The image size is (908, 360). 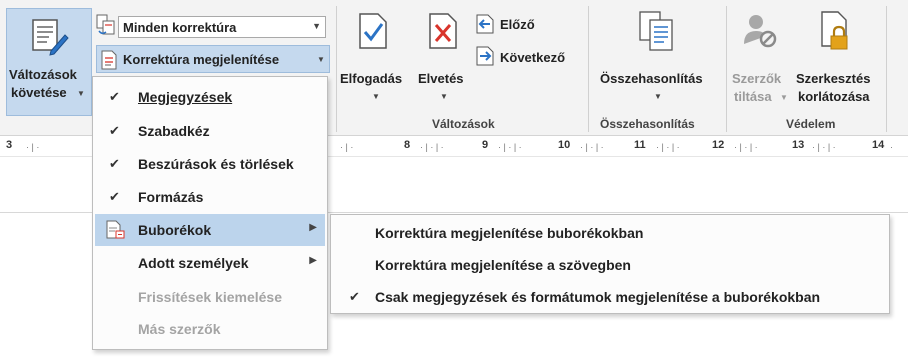 I want to click on menu-item-label: Buborékok, so click(x=175, y=230).